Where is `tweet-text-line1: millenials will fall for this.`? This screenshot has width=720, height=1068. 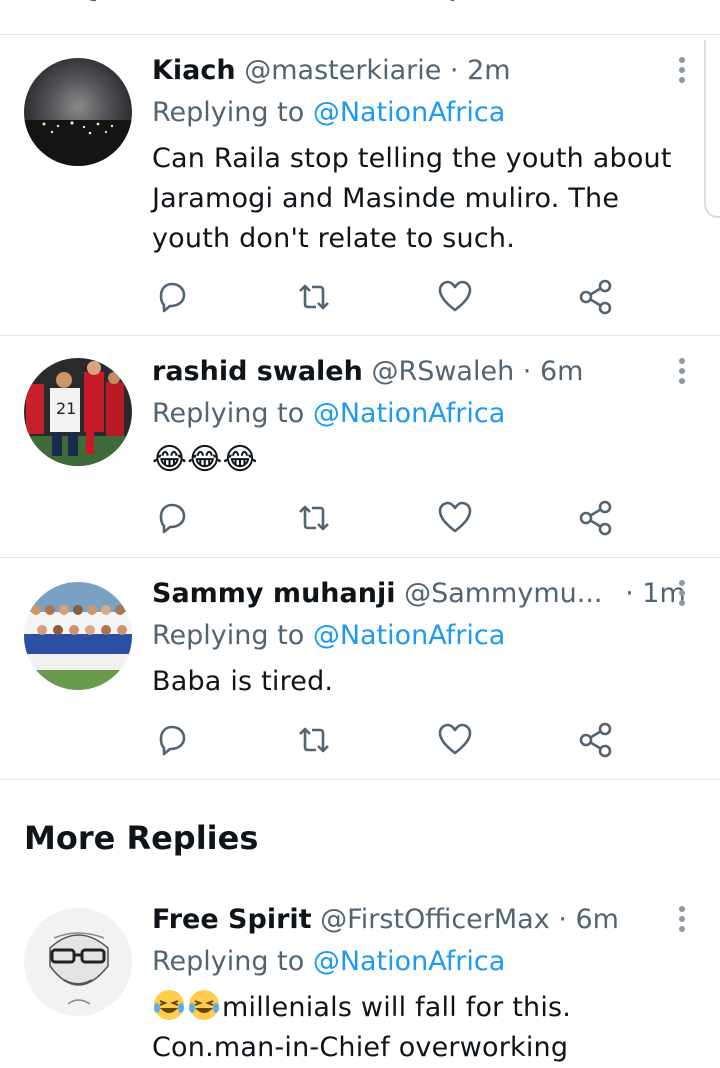 tweet-text-line1: millenials will fall for this. is located at coordinates (397, 1007).